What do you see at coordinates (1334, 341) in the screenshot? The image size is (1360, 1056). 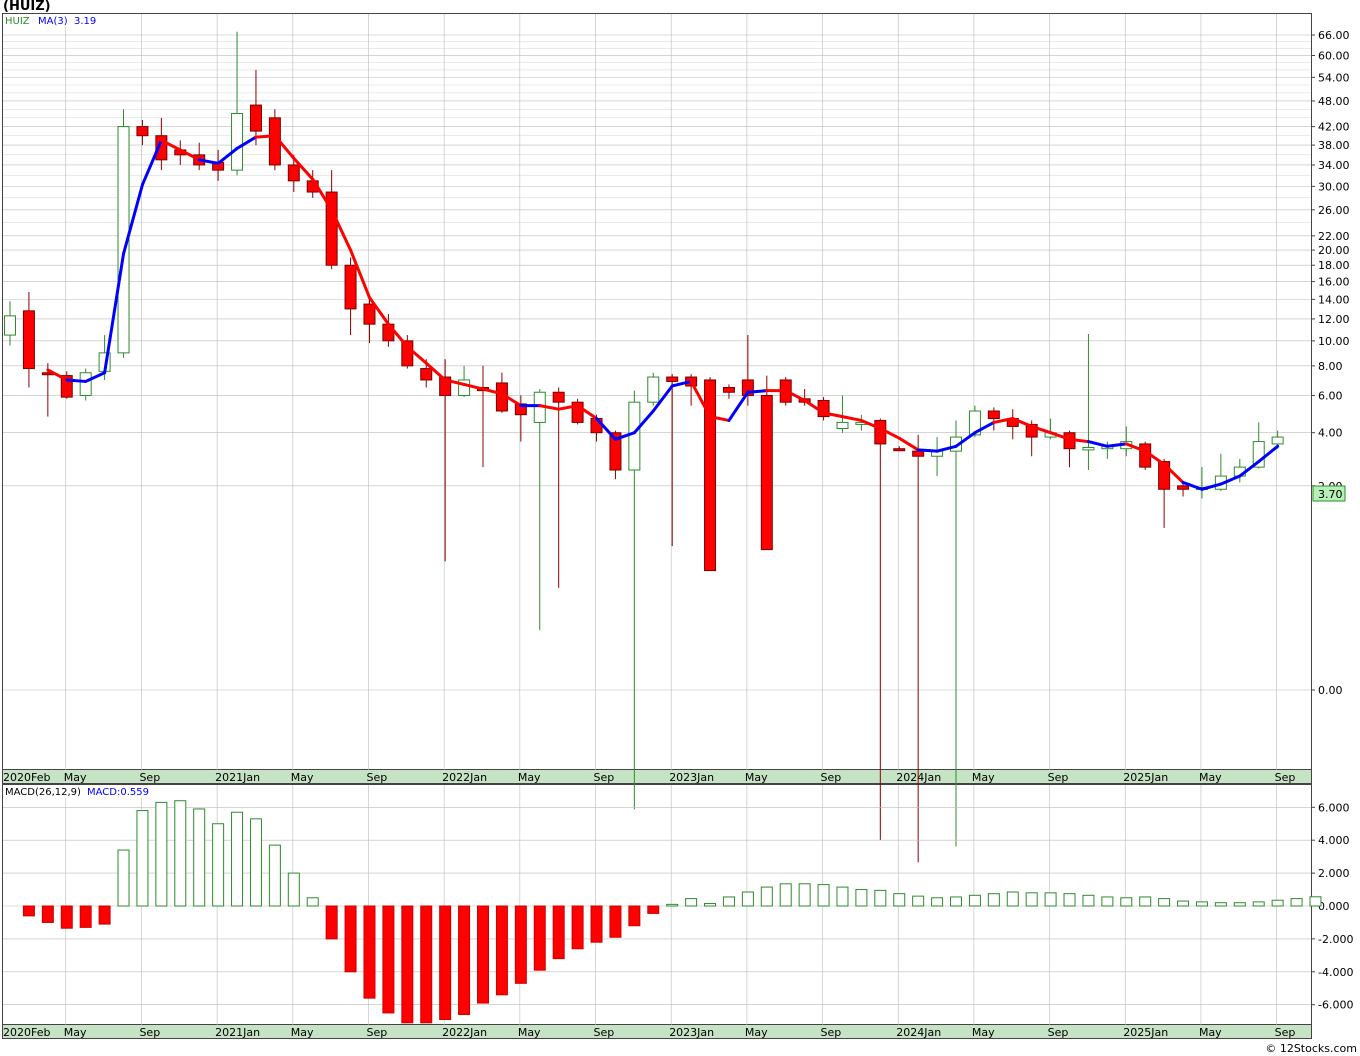 I see `price-y-tick-label: 10.00` at bounding box center [1334, 341].